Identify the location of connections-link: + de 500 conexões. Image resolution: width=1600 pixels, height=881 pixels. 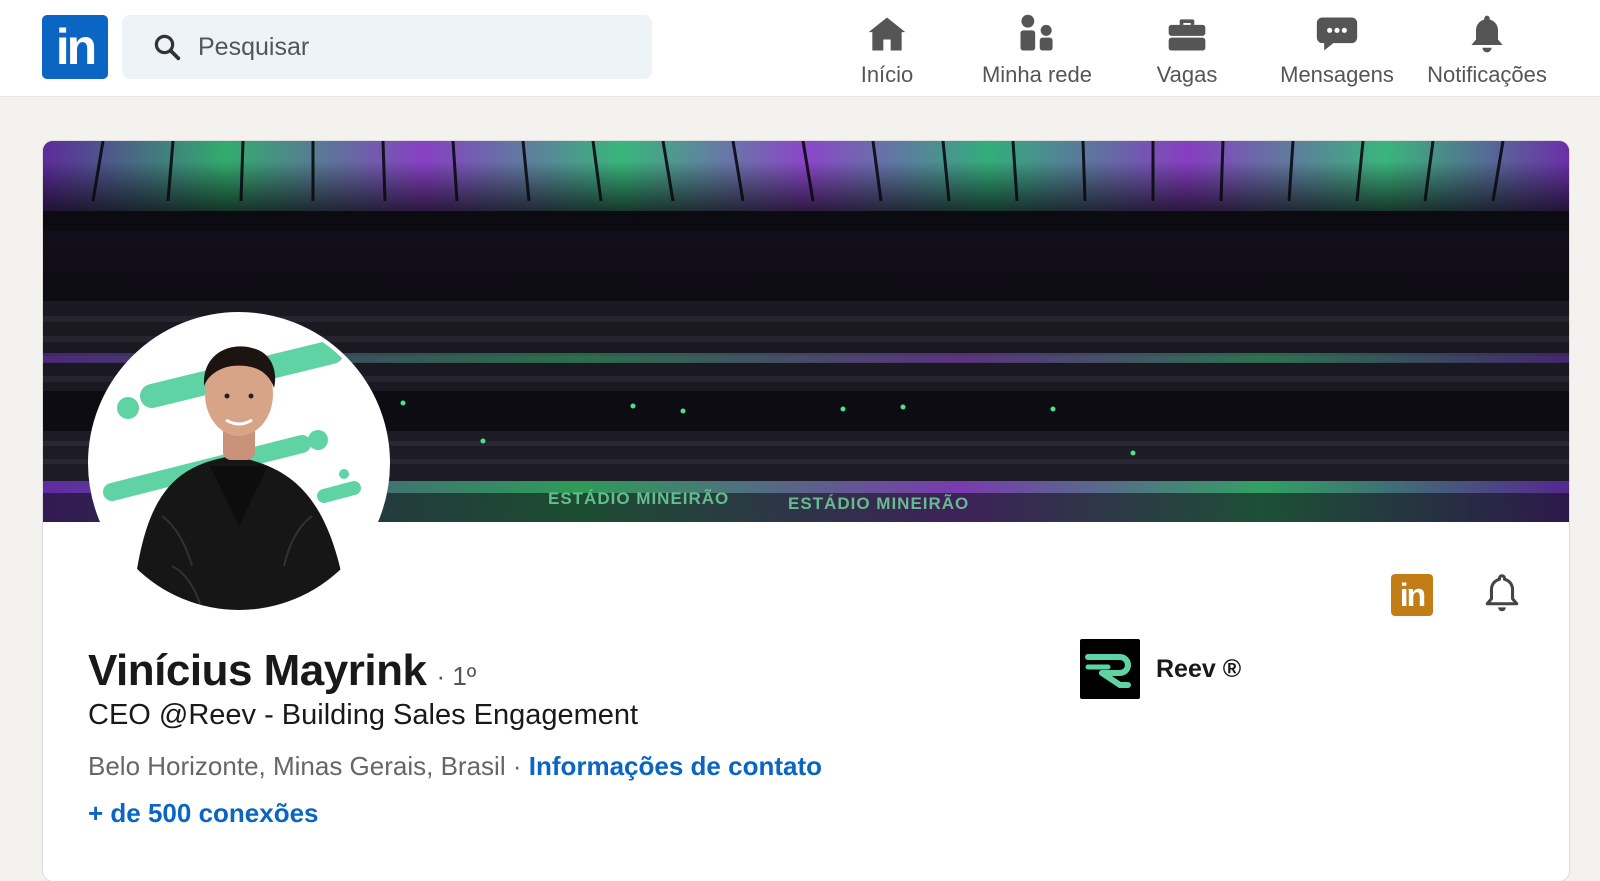
(203, 813).